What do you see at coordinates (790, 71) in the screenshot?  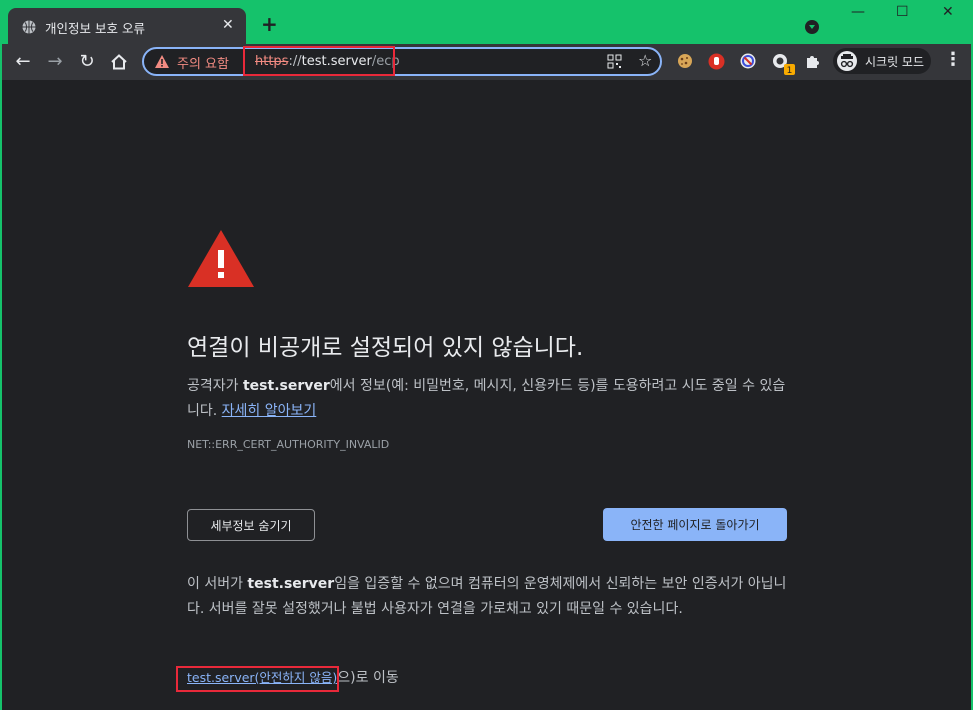 I see `extension-badge-count: 1` at bounding box center [790, 71].